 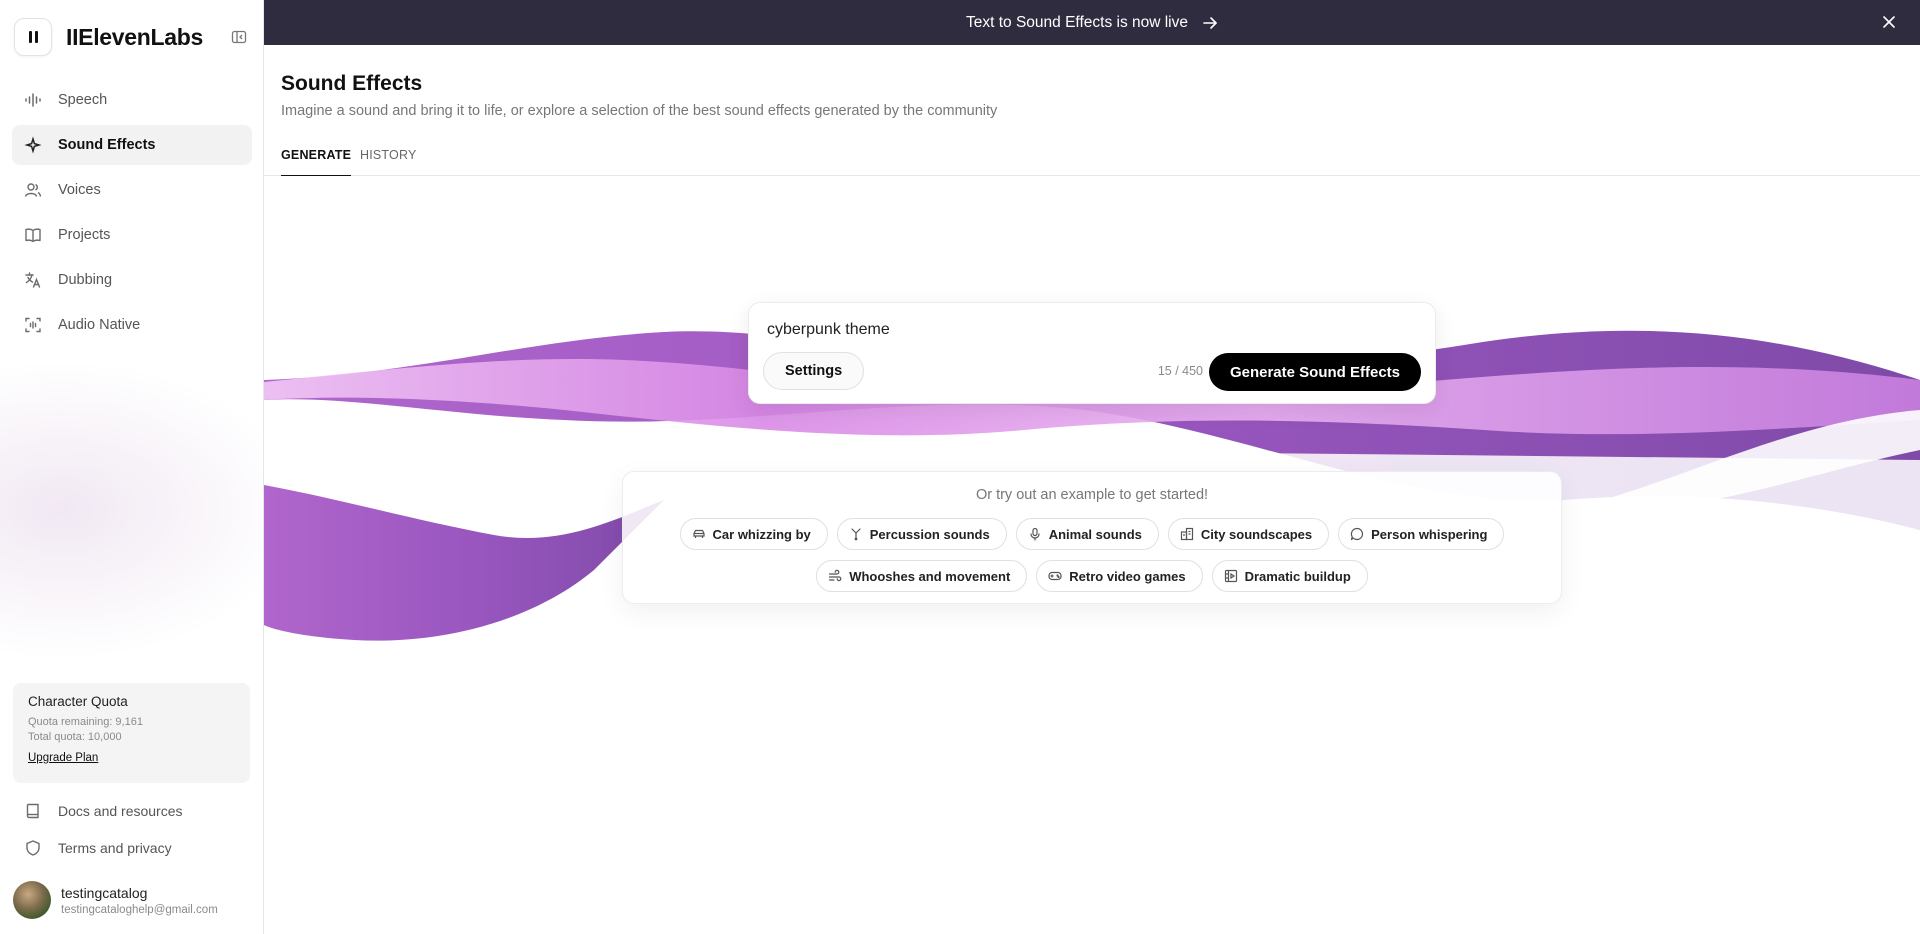 What do you see at coordinates (388, 162) in the screenshot?
I see `tab-history: HISTORY` at bounding box center [388, 162].